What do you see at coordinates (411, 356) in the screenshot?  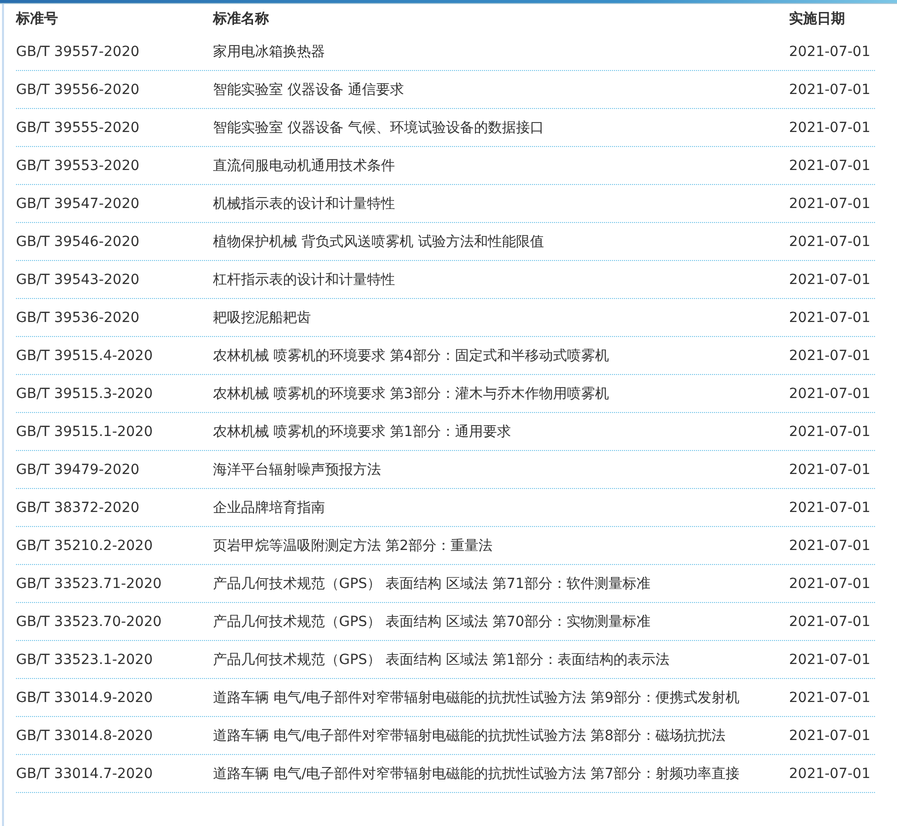 I see `table-cell: 农林机械 喷雾机的环境要求 第4部分：固定式和半移动式喷雾机` at bounding box center [411, 356].